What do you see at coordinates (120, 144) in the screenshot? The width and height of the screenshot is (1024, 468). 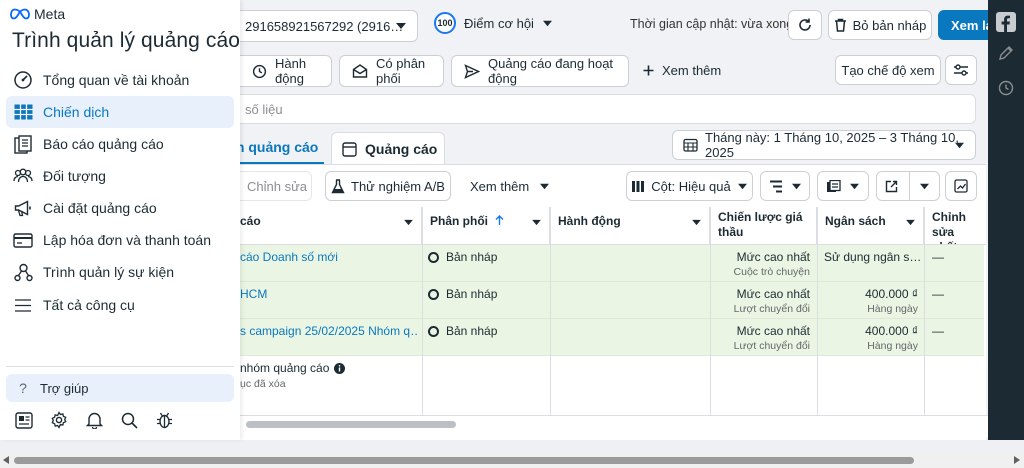 I see `sidebar-item-ad-reports: Báo cáo quảng cáo` at bounding box center [120, 144].